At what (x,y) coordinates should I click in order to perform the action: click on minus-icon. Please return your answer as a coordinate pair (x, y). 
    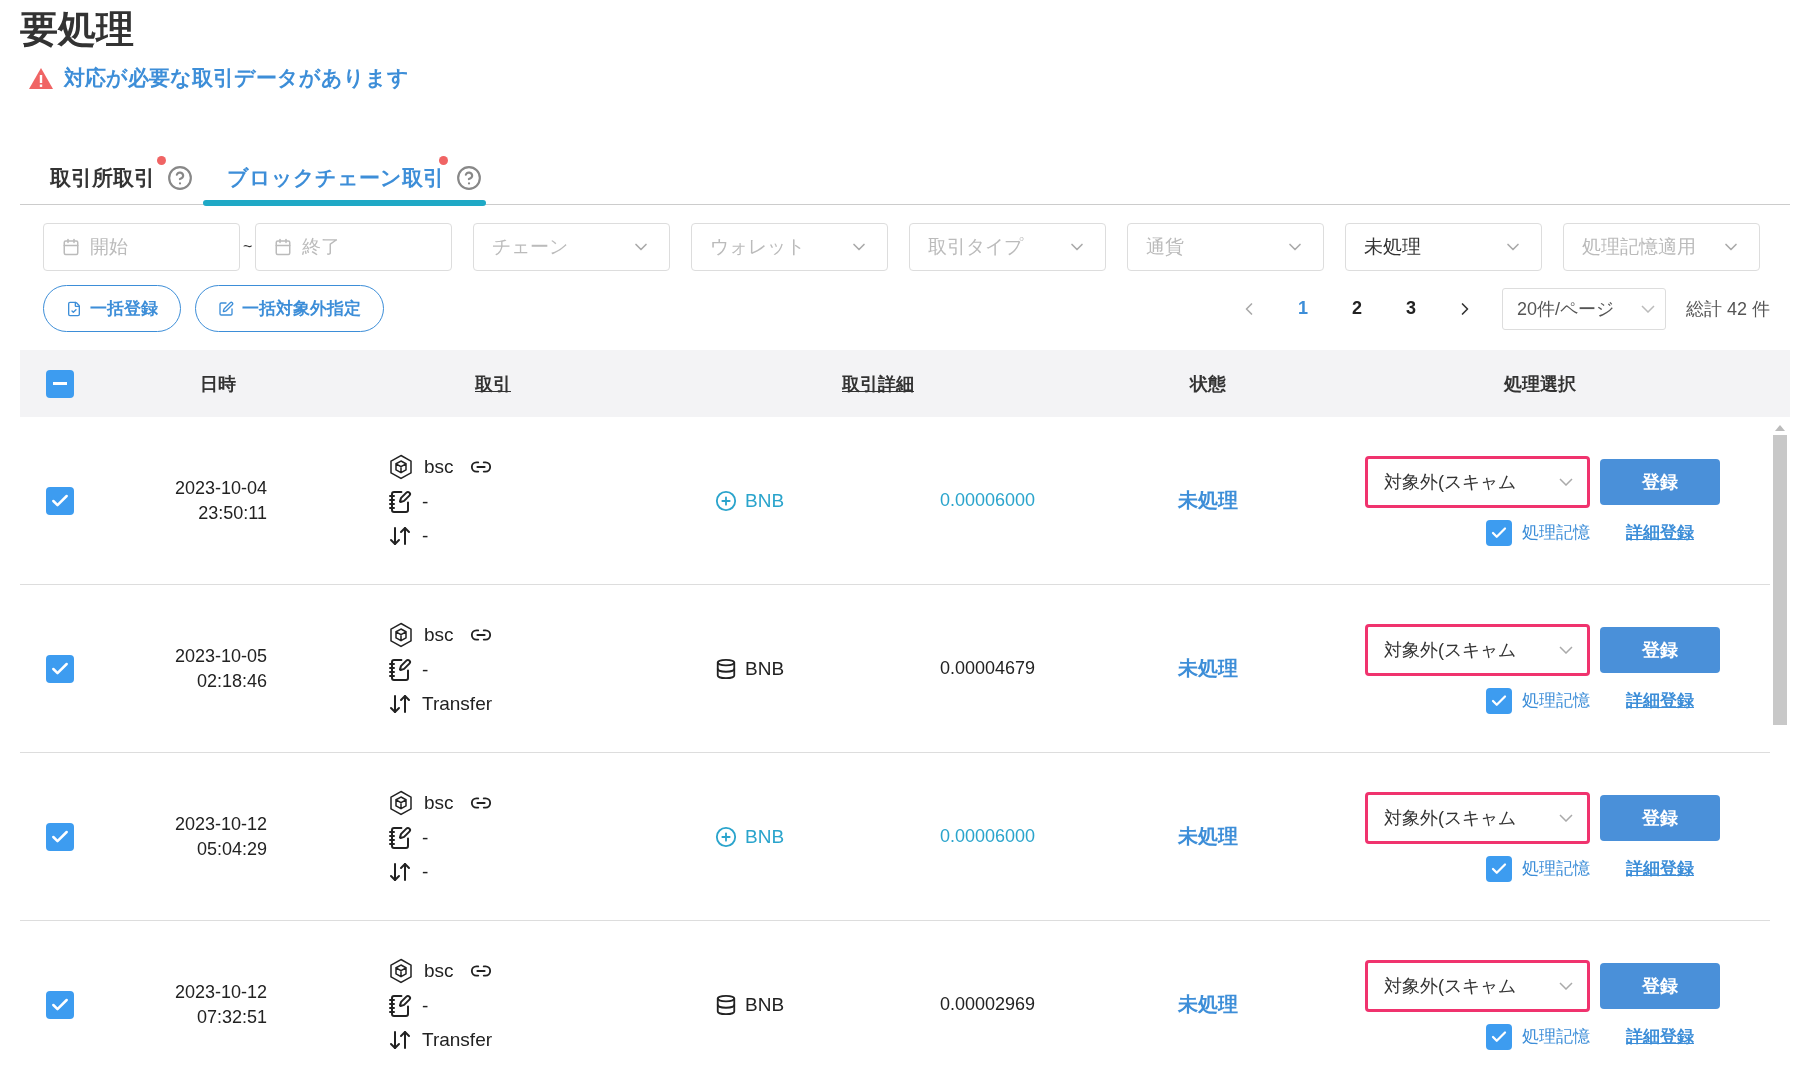
    Looking at the image, I should click on (60, 383).